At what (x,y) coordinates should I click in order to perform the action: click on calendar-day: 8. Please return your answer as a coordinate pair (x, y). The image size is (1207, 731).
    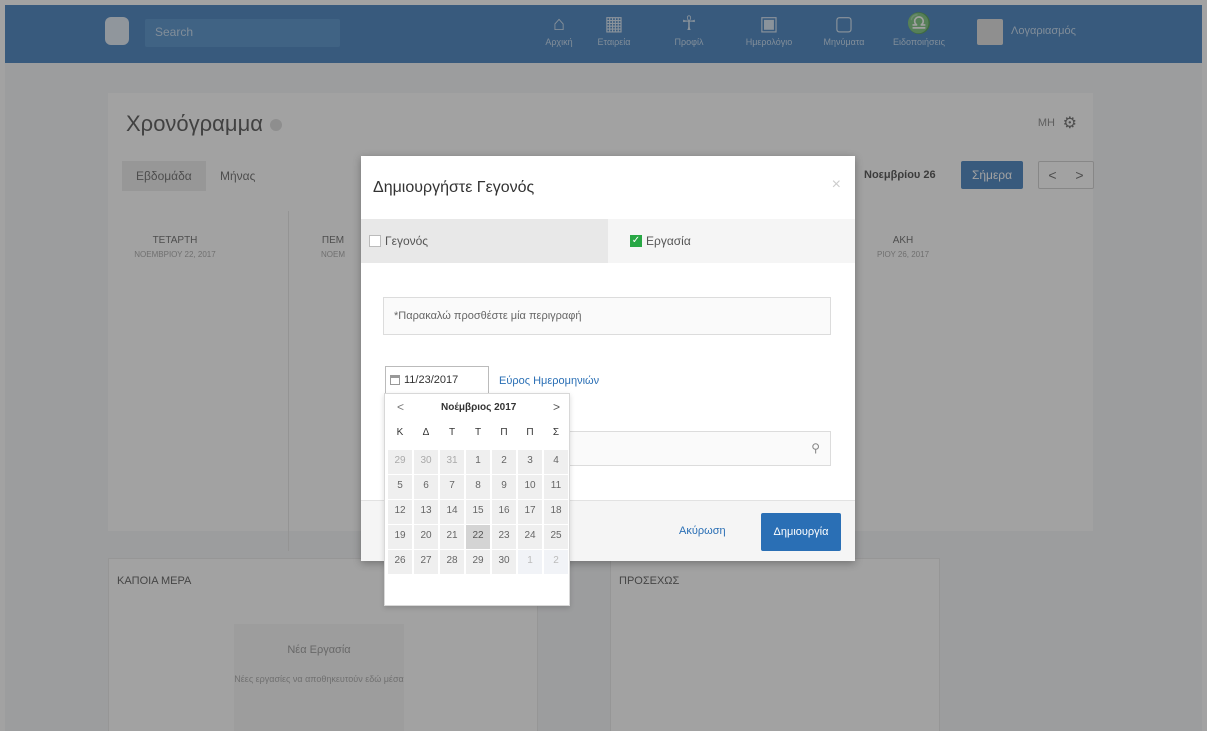
    Looking at the image, I should click on (478, 487).